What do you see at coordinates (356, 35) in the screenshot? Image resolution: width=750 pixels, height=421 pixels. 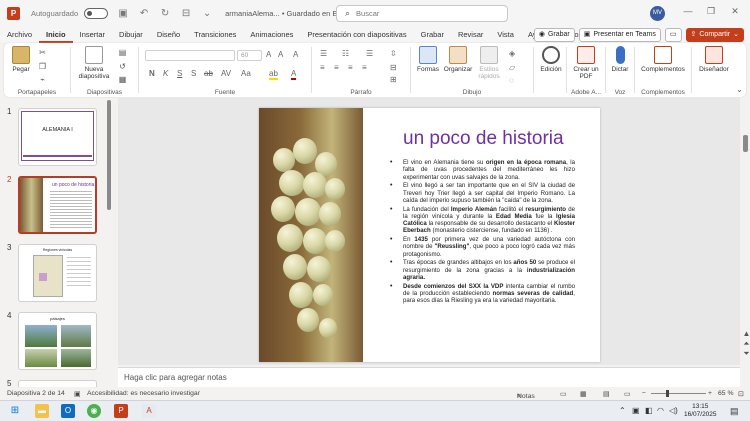 I see `tab-presentacion: Presentación con diapositivas` at bounding box center [356, 35].